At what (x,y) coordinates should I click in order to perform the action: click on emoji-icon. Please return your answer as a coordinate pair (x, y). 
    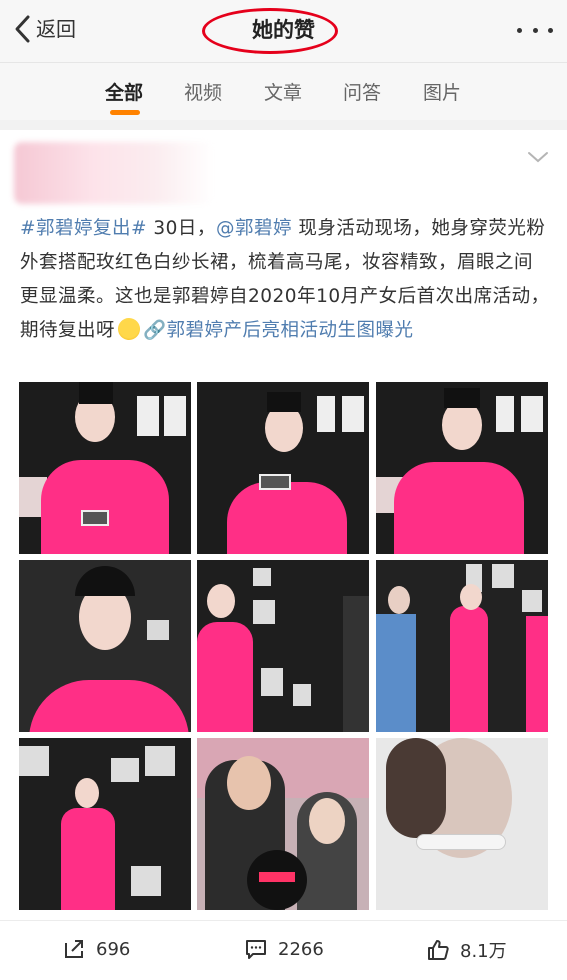
    Looking at the image, I should click on (129, 329).